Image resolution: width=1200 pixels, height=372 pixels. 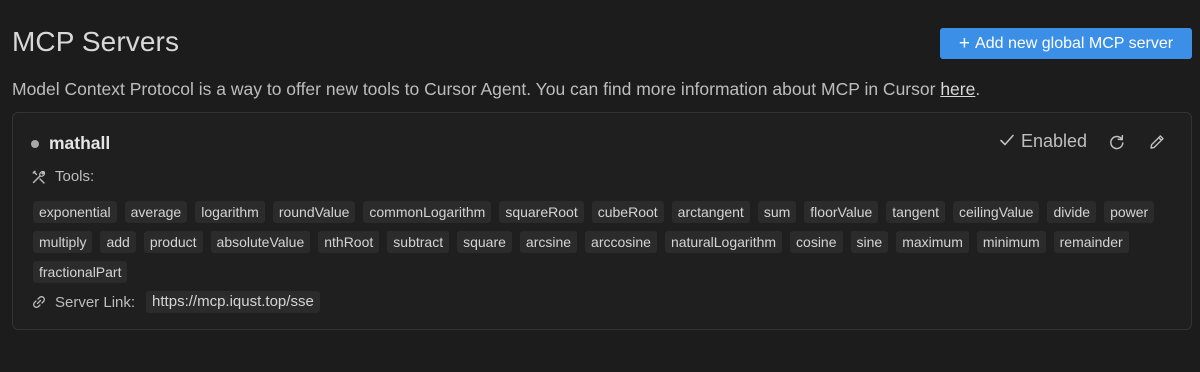 What do you see at coordinates (996, 212) in the screenshot?
I see `tool-chip: ceilingValue` at bounding box center [996, 212].